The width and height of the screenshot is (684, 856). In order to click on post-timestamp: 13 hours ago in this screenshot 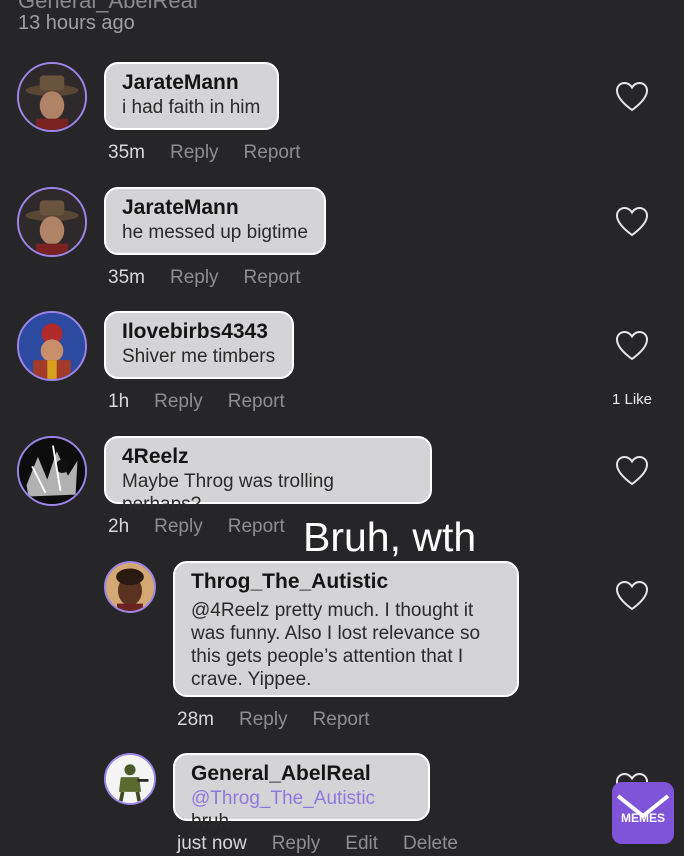, I will do `click(76, 23)`.